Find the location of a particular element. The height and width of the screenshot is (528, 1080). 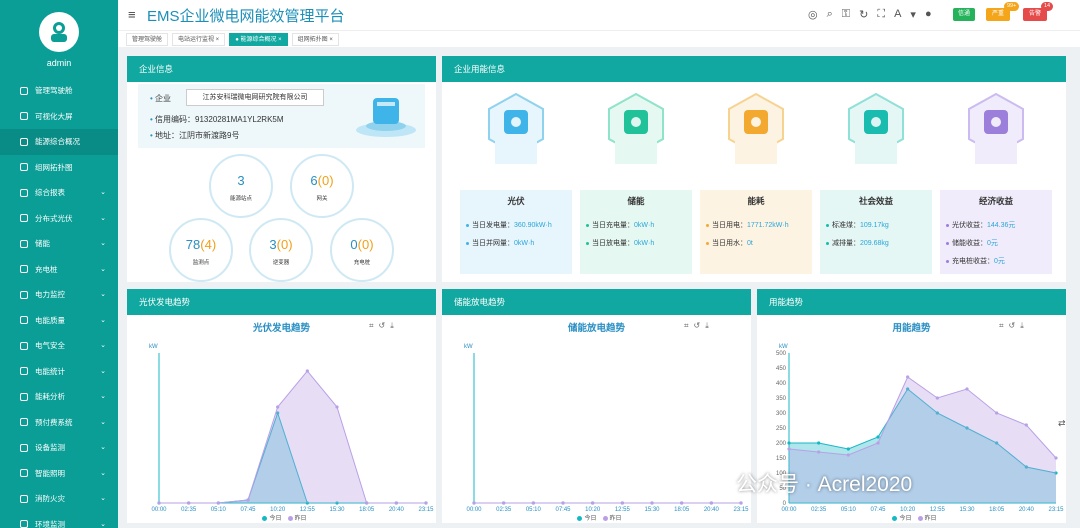

metric-value: 0t is located at coordinates (750, 243).